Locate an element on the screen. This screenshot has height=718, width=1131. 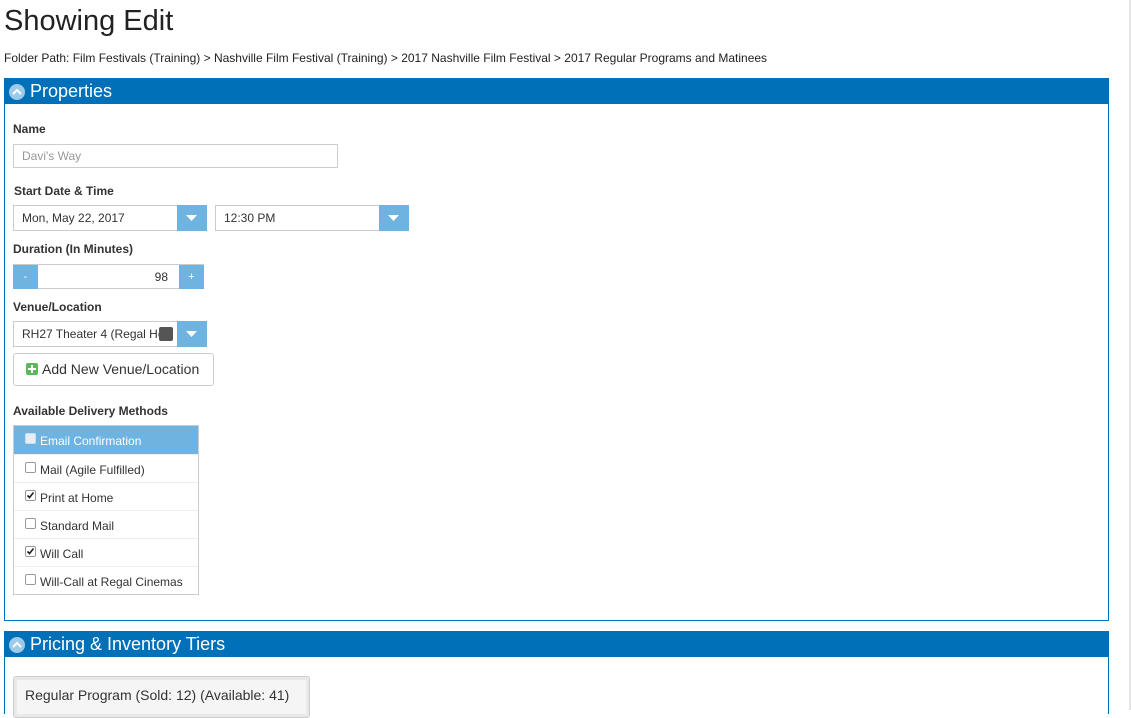
venue-dropdown-button is located at coordinates (192, 334).